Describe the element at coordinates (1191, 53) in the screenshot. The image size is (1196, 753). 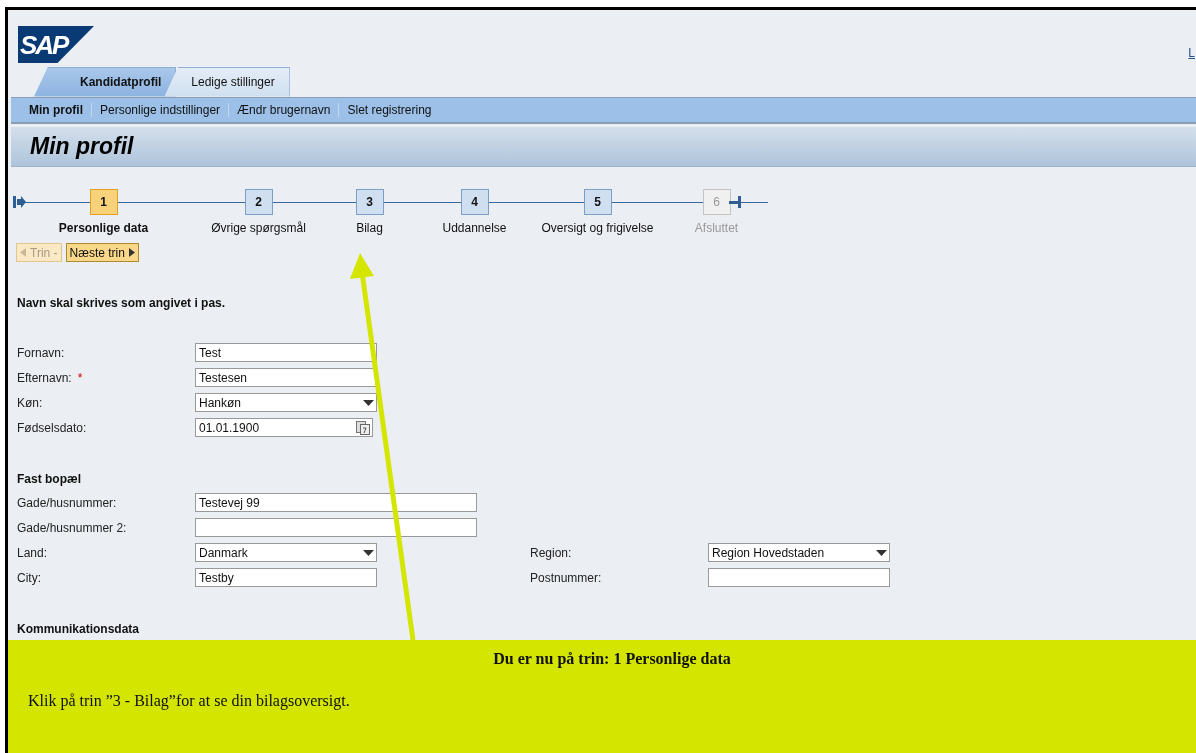
I see `top-link: L` at that location.